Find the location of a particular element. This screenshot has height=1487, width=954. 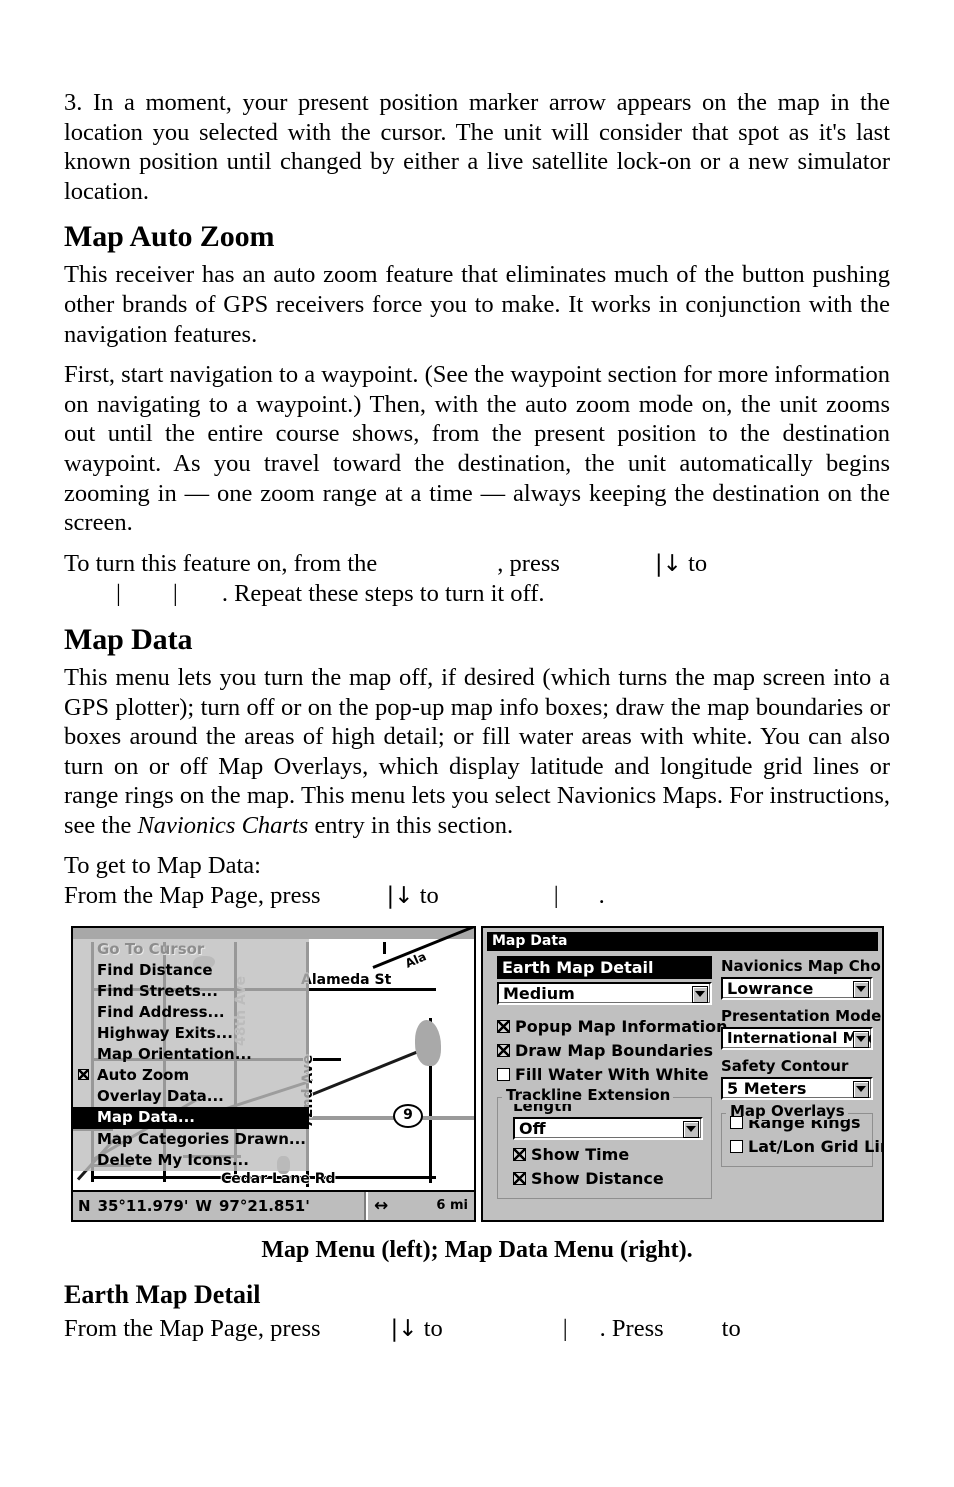

presentation-mode-value: International Mode is located at coordinates (799, 1038).